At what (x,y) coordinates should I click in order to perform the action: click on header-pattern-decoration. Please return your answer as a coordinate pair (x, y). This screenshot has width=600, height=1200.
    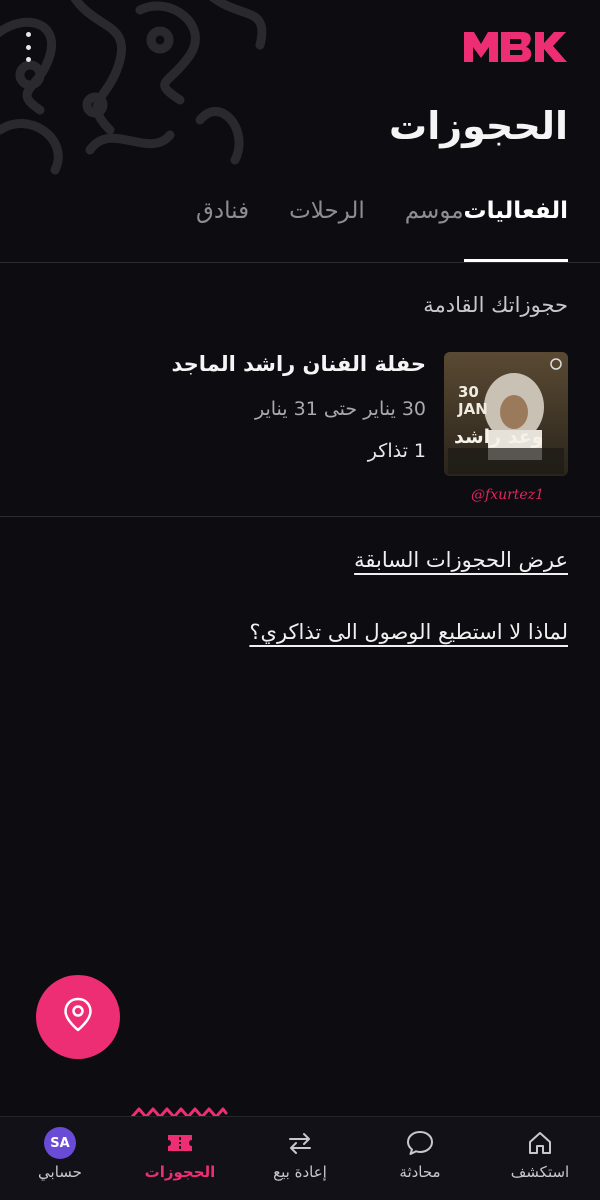
    Looking at the image, I should click on (140, 92).